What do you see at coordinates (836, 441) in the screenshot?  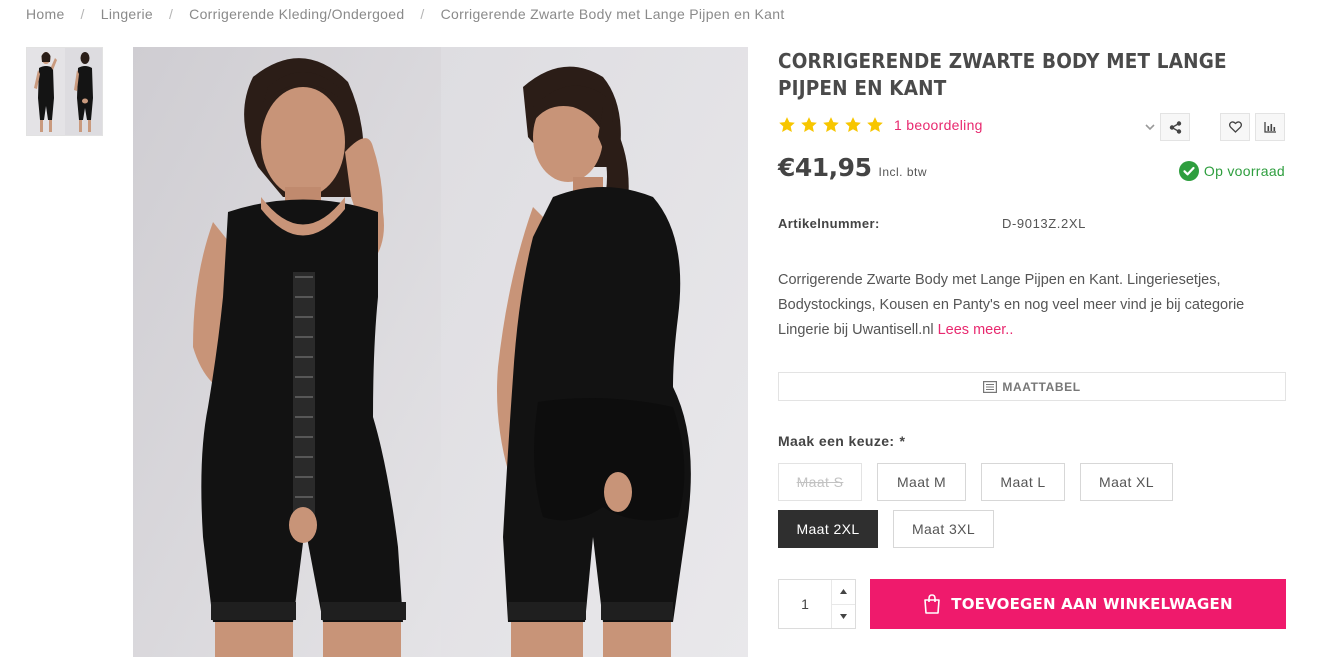 I see `variant-label-text: Maak een keuze:` at bounding box center [836, 441].